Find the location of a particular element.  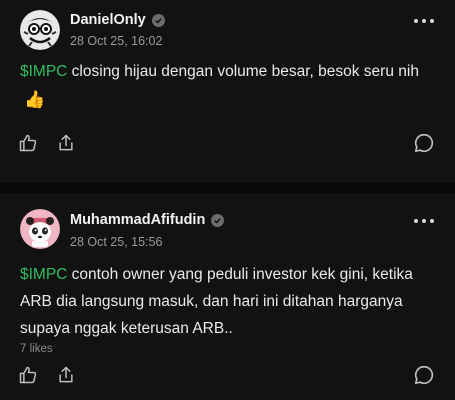

username: MuhammadAfifudin is located at coordinates (147, 220).